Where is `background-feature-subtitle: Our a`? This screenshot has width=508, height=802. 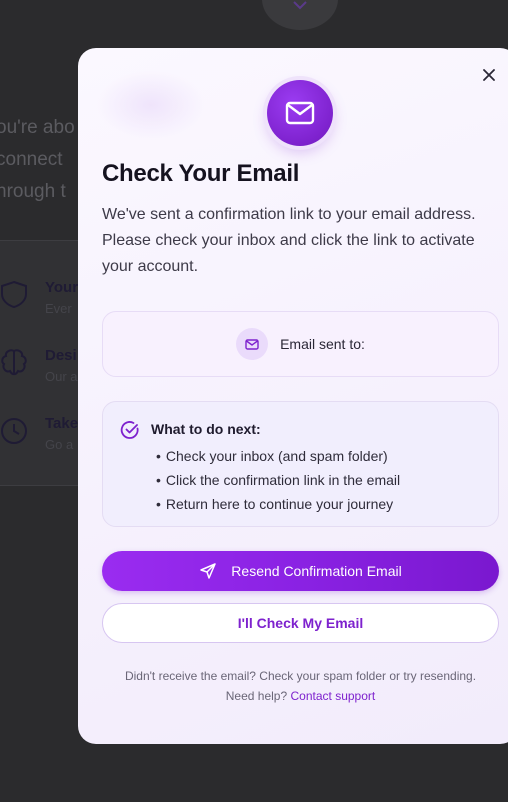 background-feature-subtitle: Our a is located at coordinates (61, 376).